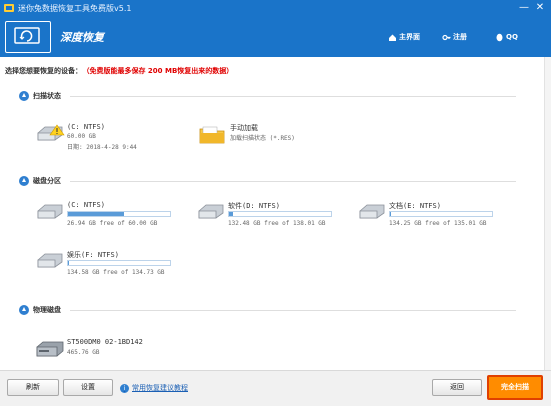 The image size is (551, 406). What do you see at coordinates (547, 213) in the screenshot?
I see `vertical-scrollbar` at bounding box center [547, 213].